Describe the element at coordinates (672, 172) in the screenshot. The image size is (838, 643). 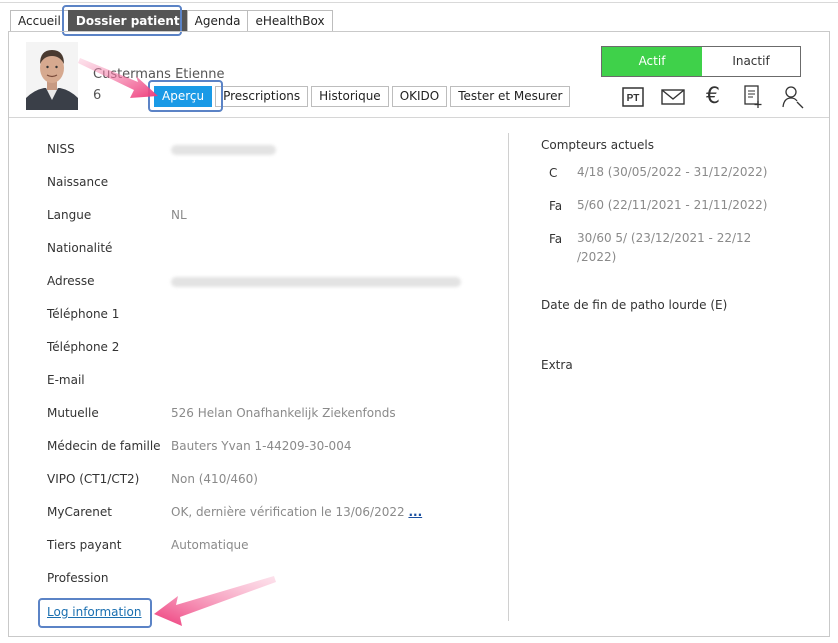
I see `counter-value-1: 4/18 (30/05/2022 - 31/12/2022)` at that location.